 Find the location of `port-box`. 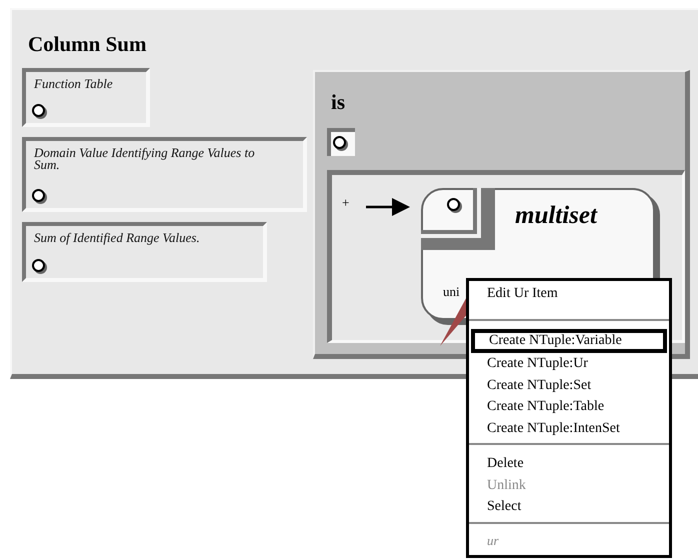

port-box is located at coordinates (341, 142).